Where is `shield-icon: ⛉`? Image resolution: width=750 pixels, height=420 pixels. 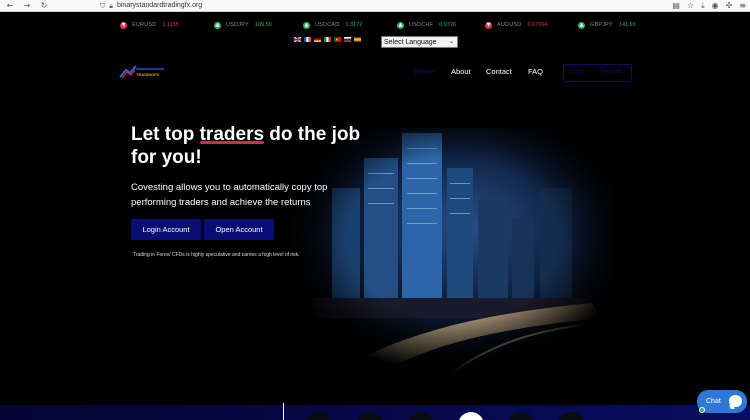
shield-icon: ⛉ is located at coordinates (102, 6).